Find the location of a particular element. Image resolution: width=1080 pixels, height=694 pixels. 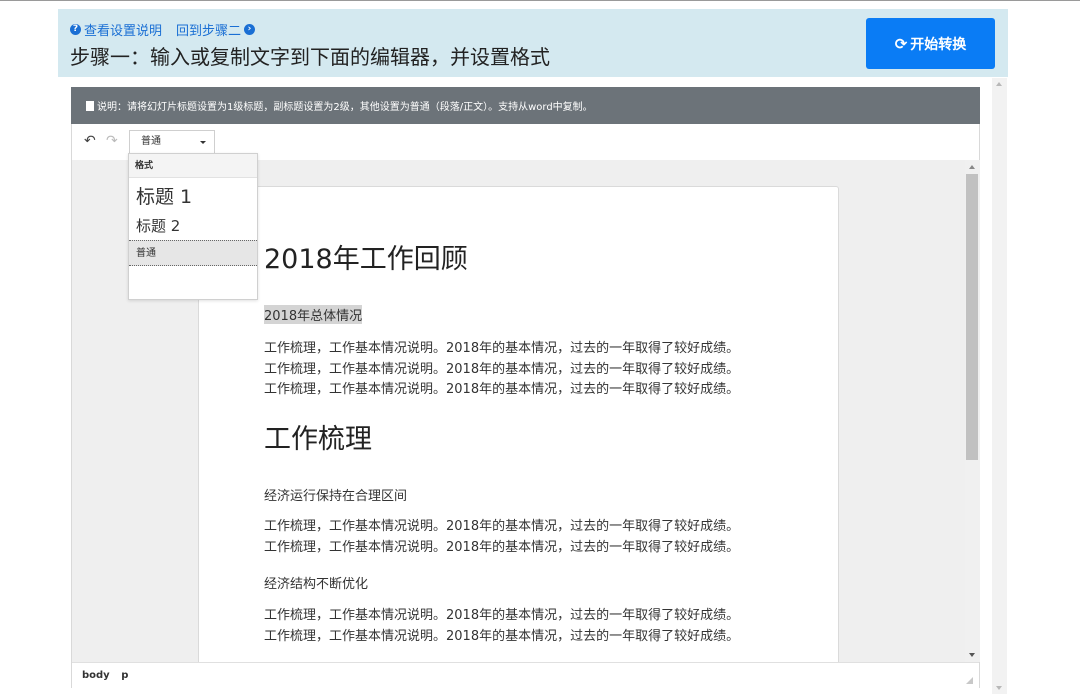

editor-scrollbar is located at coordinates (972, 411).